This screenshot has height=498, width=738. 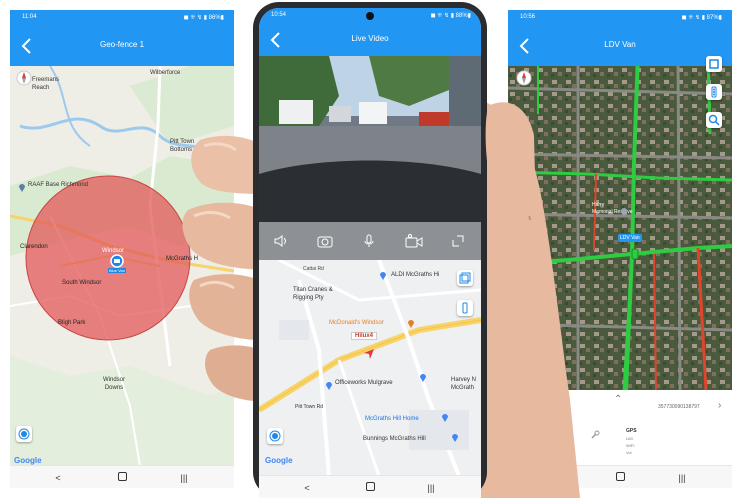 What do you see at coordinates (46, 84) in the screenshot?
I see `map-label-freemans-reach: Freemans Reach` at bounding box center [46, 84].